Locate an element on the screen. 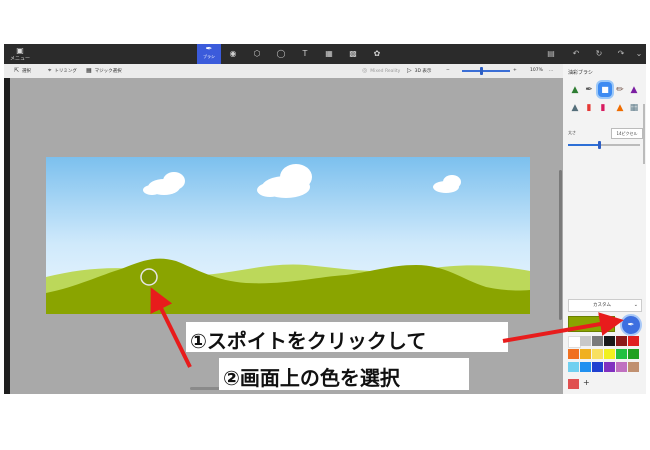 Image resolution: width=650 pixels, height=450 pixels. canvas-tool-button: ▦ is located at coordinates (329, 54).